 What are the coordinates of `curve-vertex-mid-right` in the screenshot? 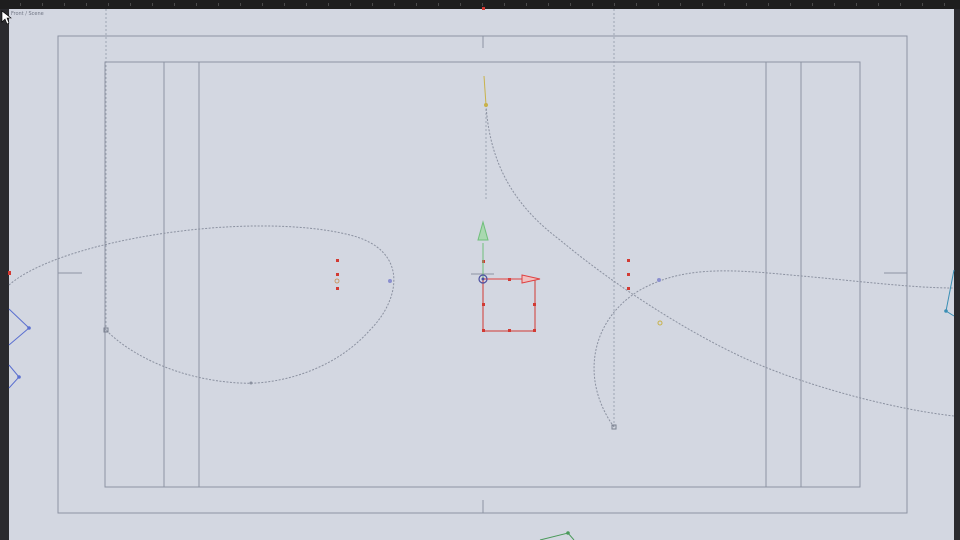 It's located at (659, 280).